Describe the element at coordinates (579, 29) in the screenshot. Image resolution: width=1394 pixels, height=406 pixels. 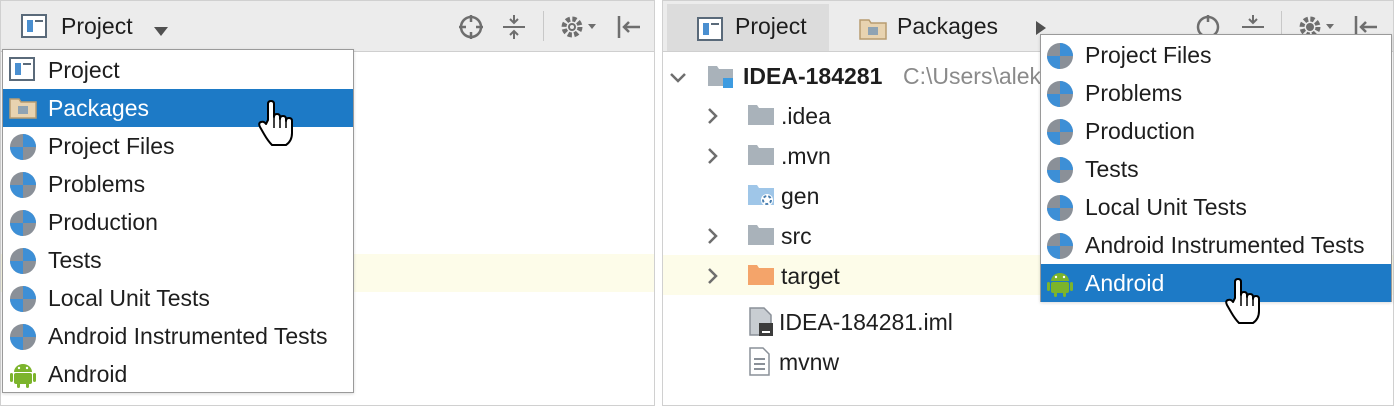
I see `gear-icon` at that location.